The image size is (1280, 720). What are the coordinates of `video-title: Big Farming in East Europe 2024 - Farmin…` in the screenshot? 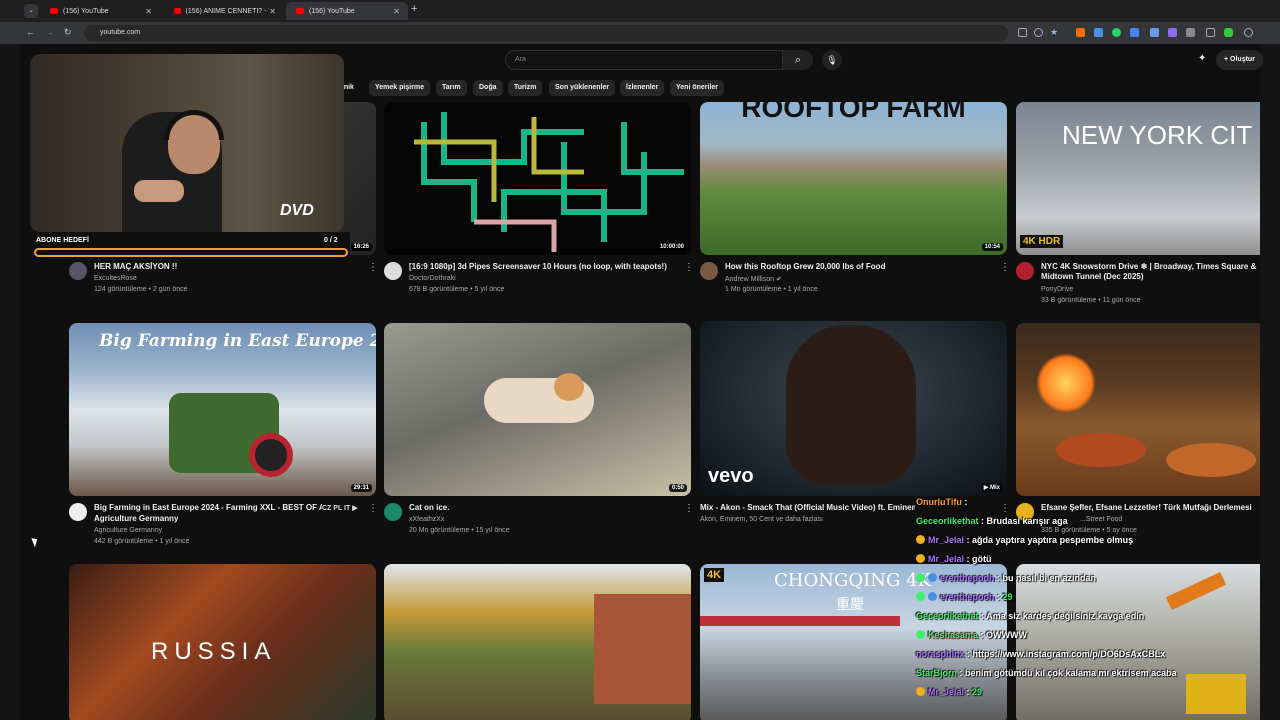 It's located at (208, 508).